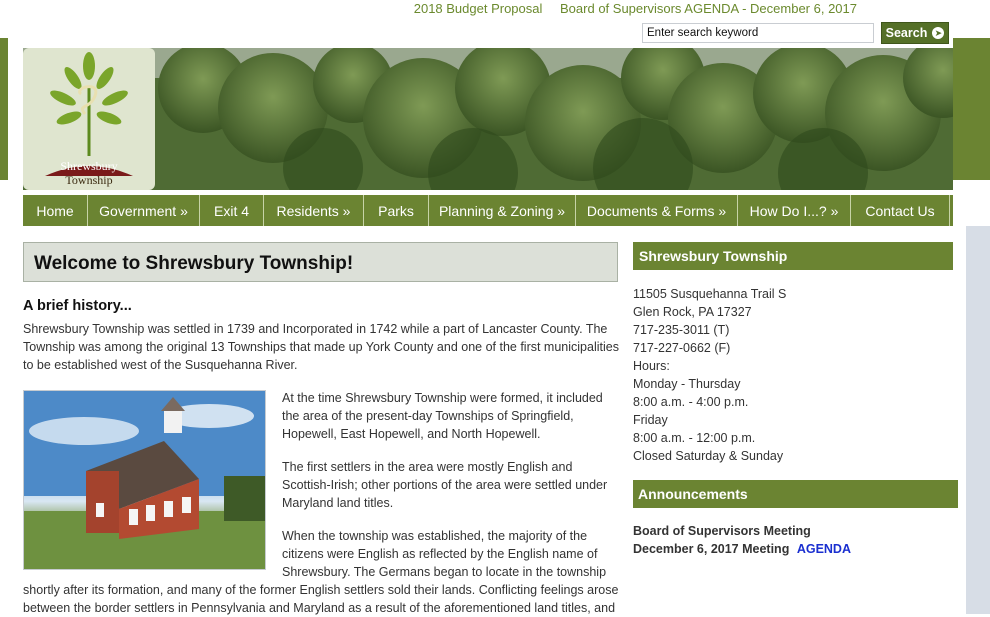 The image size is (990, 617). I want to click on nav-residents: Residents », so click(314, 210).